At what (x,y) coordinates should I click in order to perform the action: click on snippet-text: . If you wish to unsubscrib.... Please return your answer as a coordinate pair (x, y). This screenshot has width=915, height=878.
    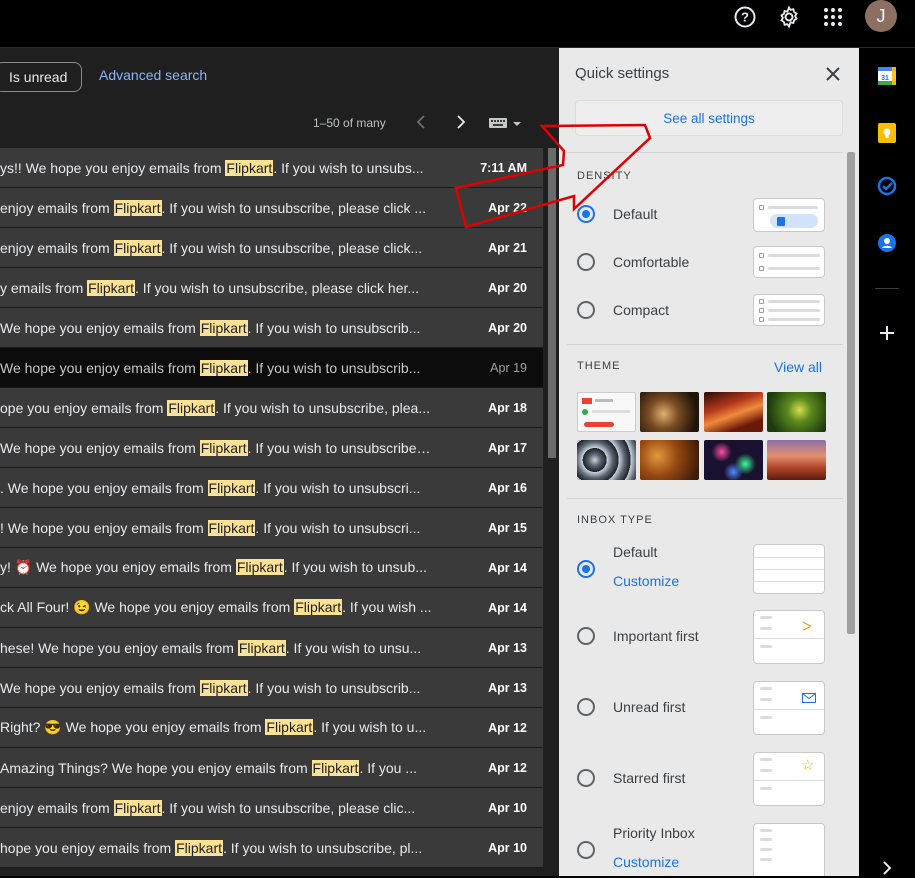
    Looking at the image, I should click on (334, 327).